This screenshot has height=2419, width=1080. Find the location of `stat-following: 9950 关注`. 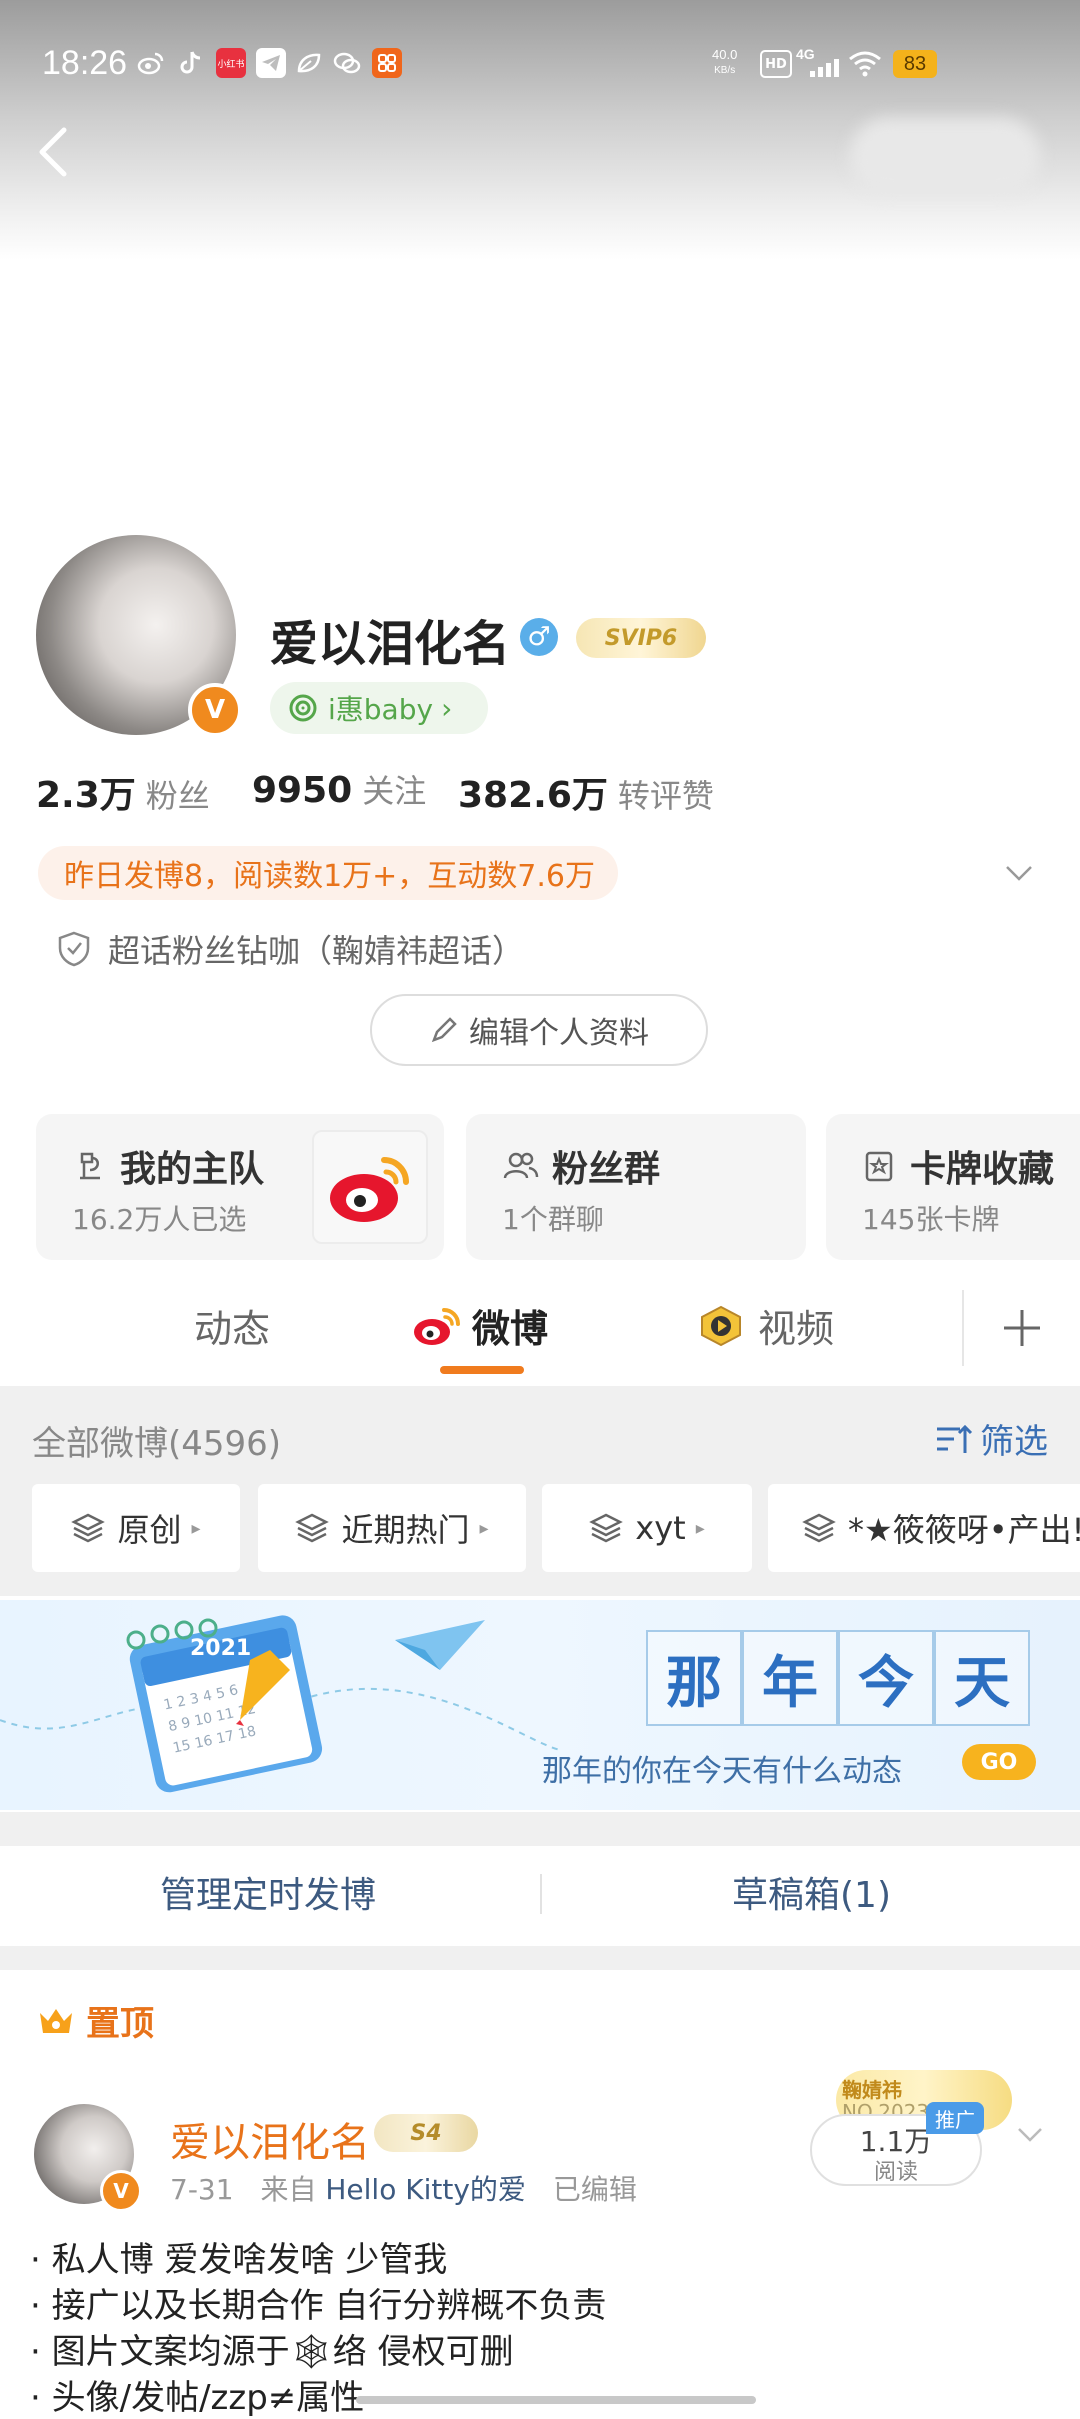

stat-following: 9950 关注 is located at coordinates (339, 789).